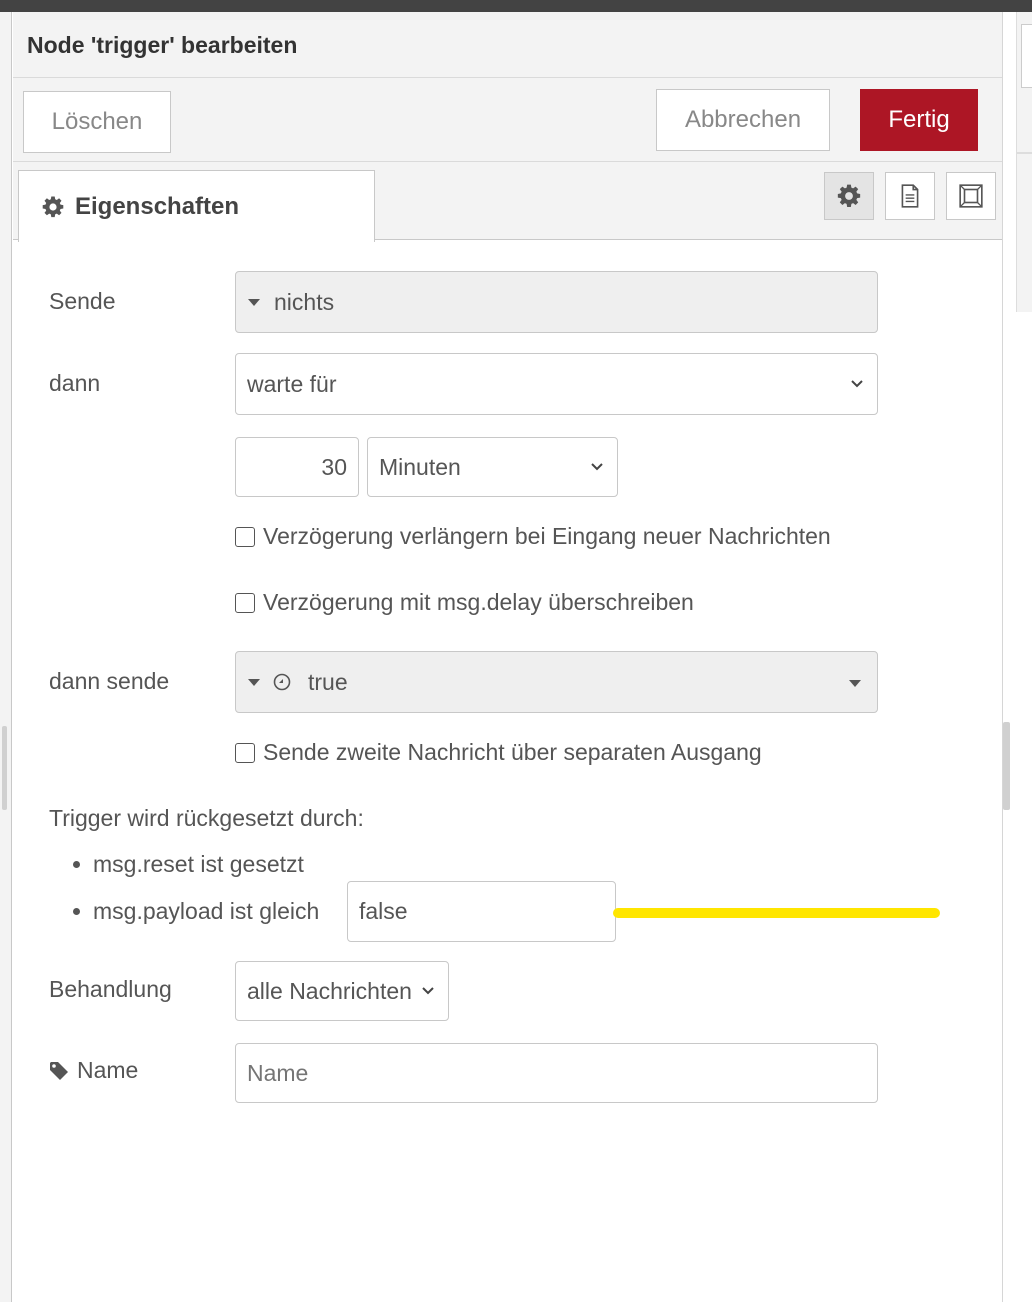  I want to click on workspace-left-edge, so click(6, 657).